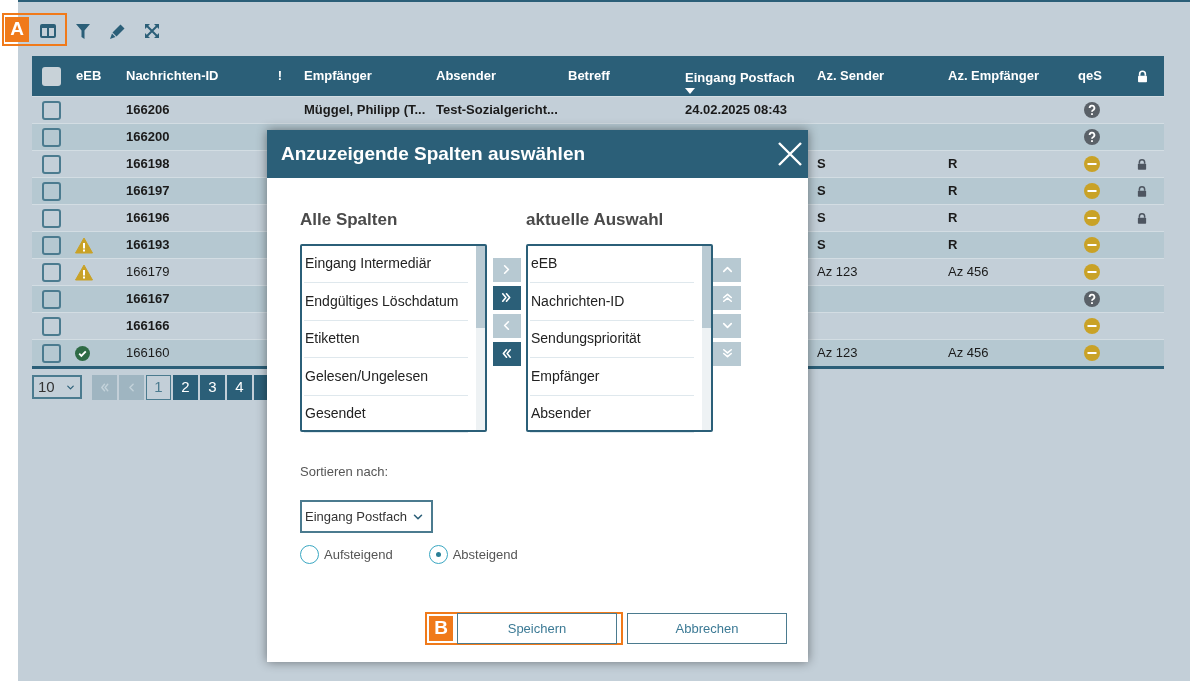  Describe the element at coordinates (17, 29) in the screenshot. I see `annotation-label: A` at that location.